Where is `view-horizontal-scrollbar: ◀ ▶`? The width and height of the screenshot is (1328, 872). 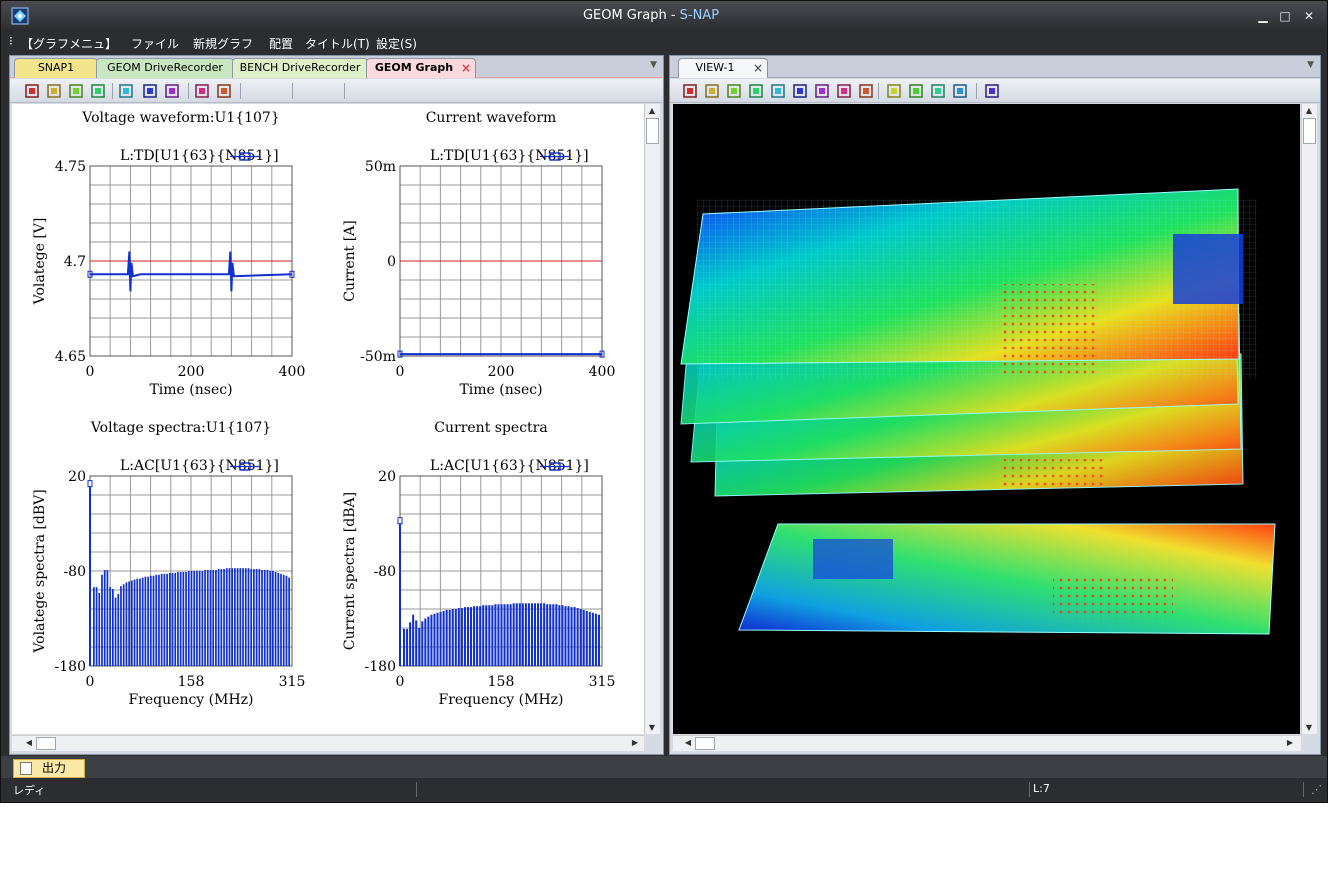
view-horizontal-scrollbar: ◀ ▶ is located at coordinates (987, 743).